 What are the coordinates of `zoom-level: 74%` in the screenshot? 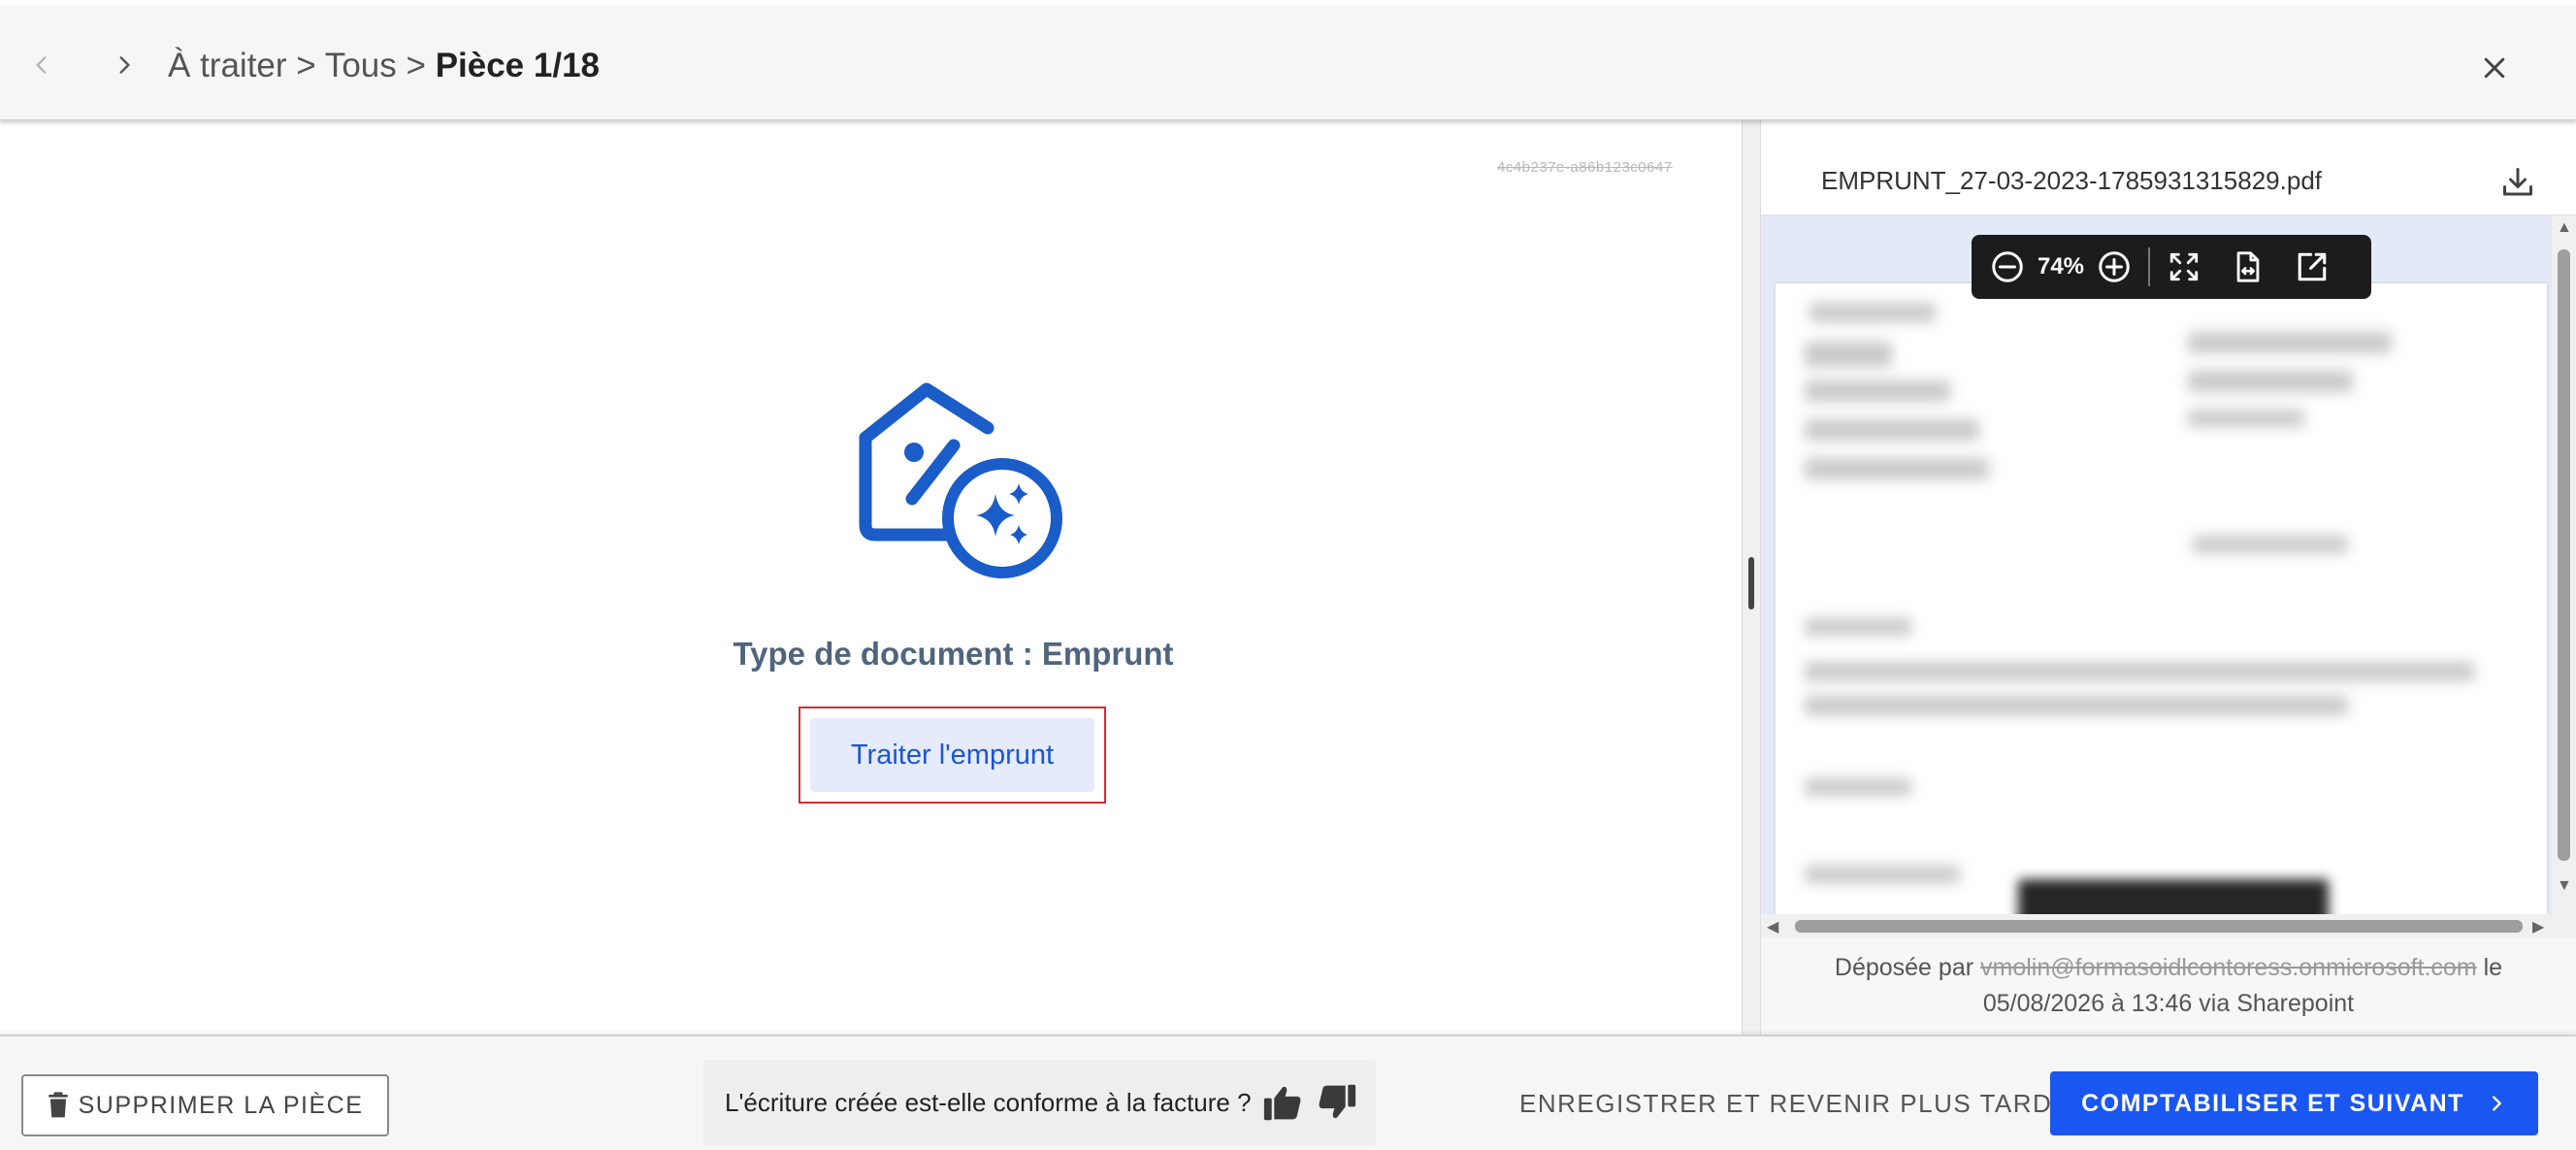 It's located at (2061, 266).